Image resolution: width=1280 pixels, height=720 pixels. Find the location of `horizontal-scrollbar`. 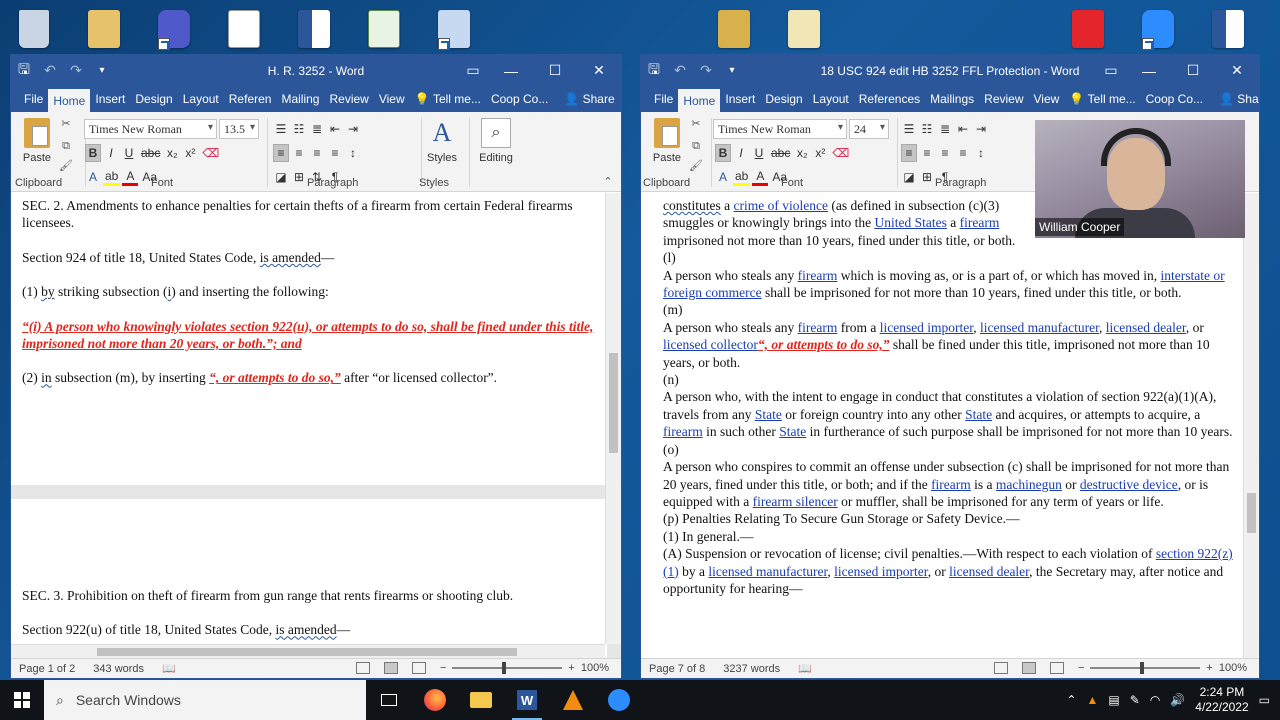

horizontal-scrollbar is located at coordinates (308, 651).